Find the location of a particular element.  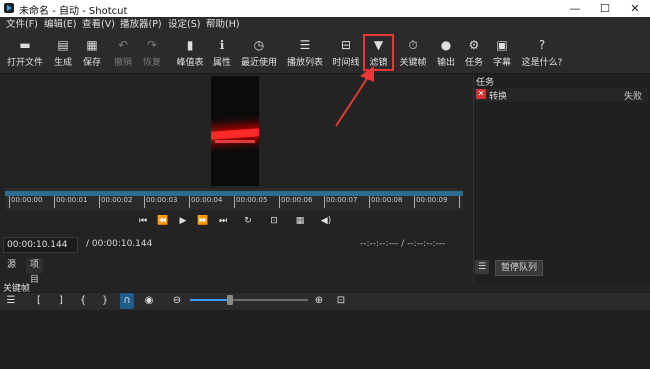

output-label: 输出 is located at coordinates (445, 63).